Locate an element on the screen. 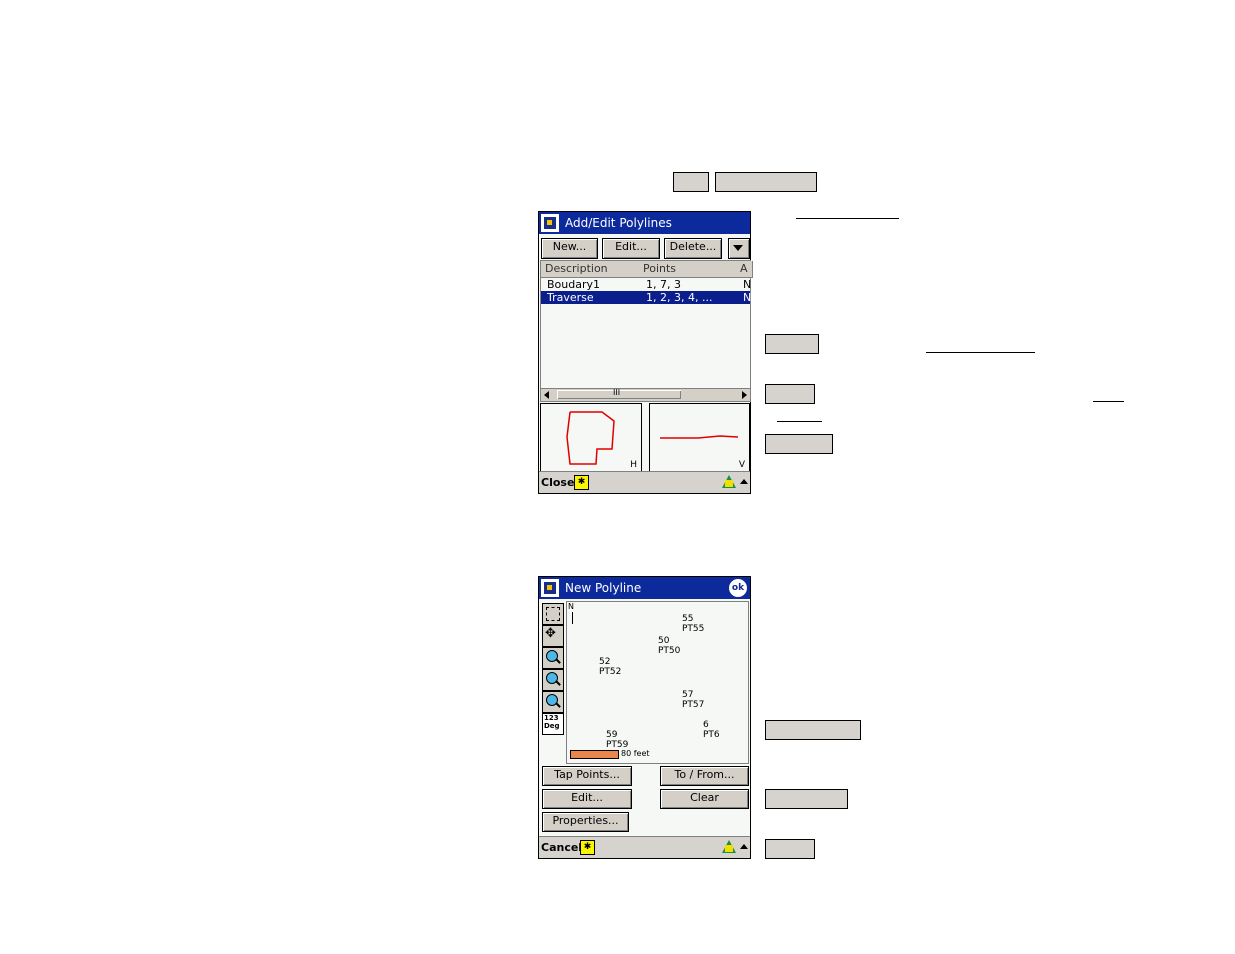 The height and width of the screenshot is (954, 1235). title-bar: Add/Edit Polylines is located at coordinates (644, 223).